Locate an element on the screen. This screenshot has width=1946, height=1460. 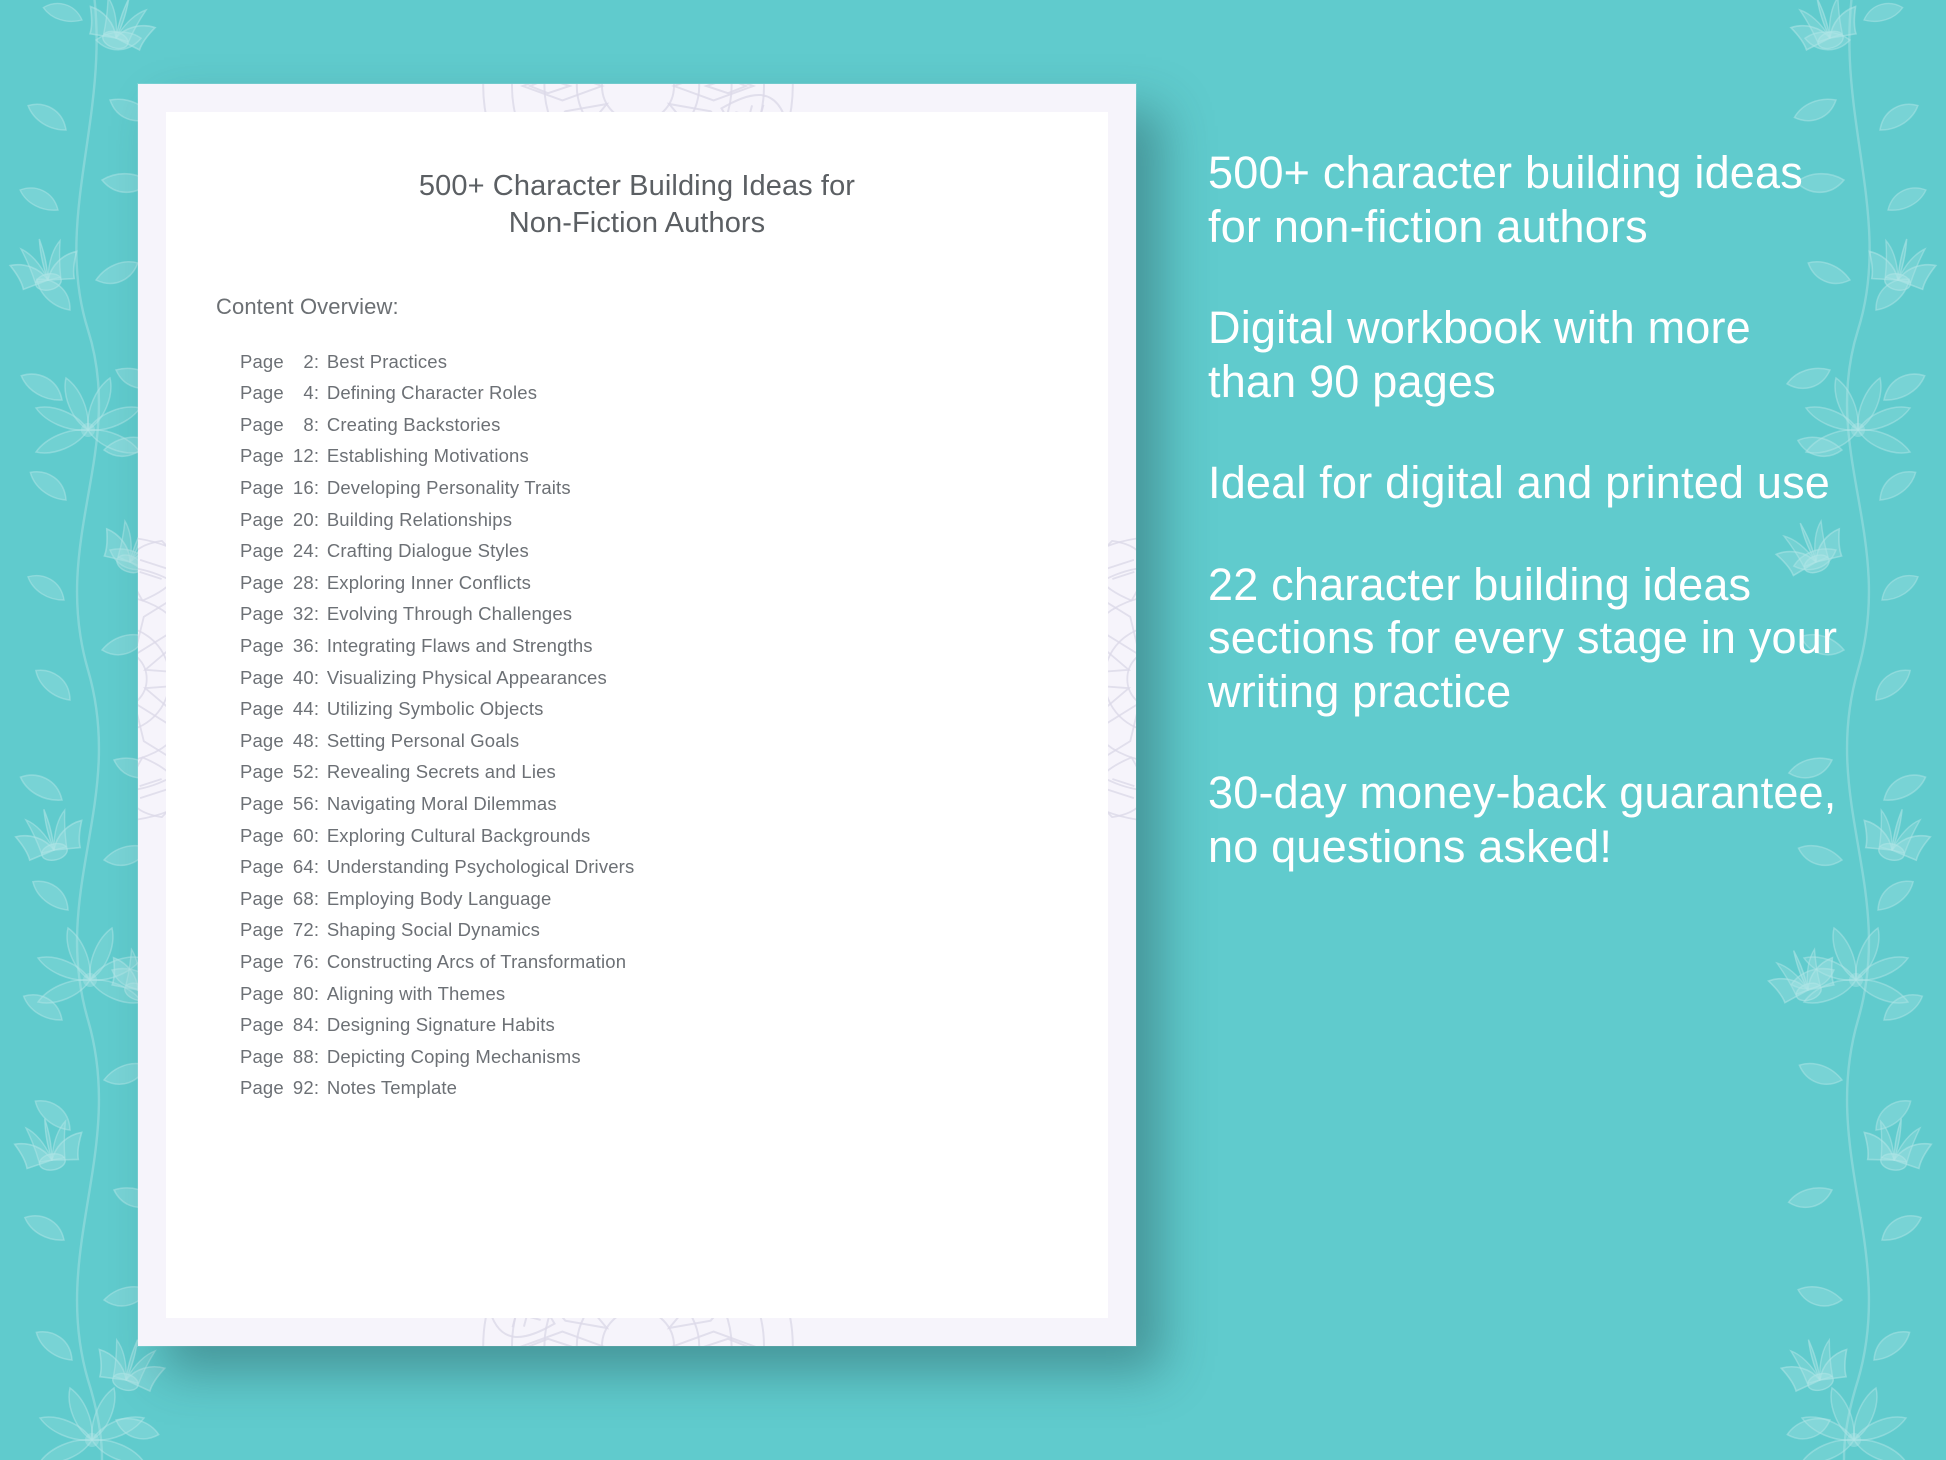
toc-page-number: 88 is located at coordinates (303, 1056).